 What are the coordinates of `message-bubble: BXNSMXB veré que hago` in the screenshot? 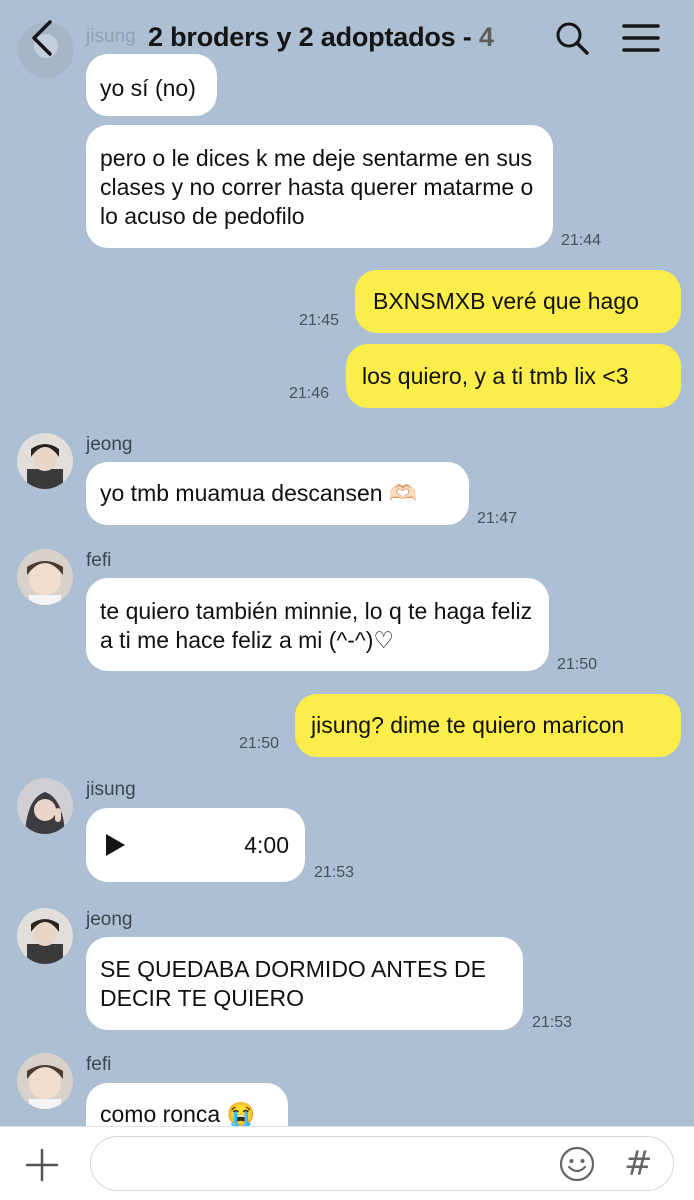 It's located at (518, 301).